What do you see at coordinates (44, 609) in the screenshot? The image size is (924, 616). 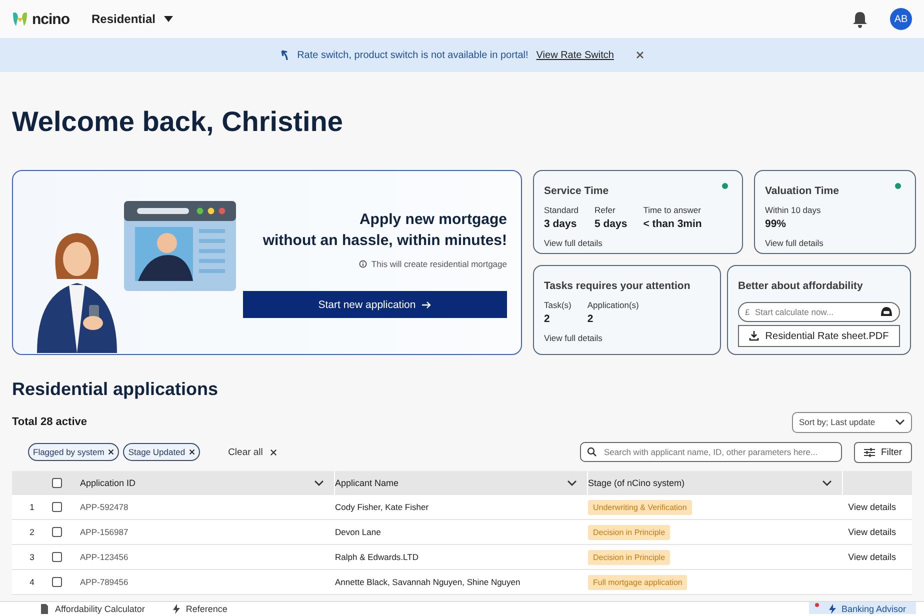 I see `document-icon` at bounding box center [44, 609].